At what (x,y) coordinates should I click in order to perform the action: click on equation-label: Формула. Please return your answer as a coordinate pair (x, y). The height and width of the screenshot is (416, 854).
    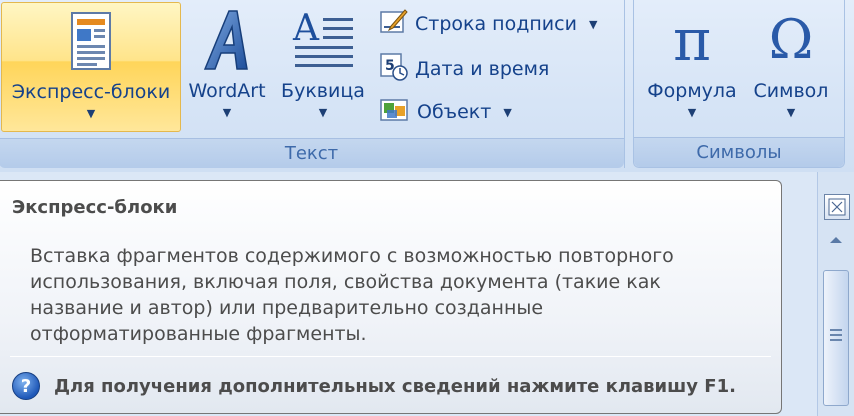
    Looking at the image, I should click on (692, 91).